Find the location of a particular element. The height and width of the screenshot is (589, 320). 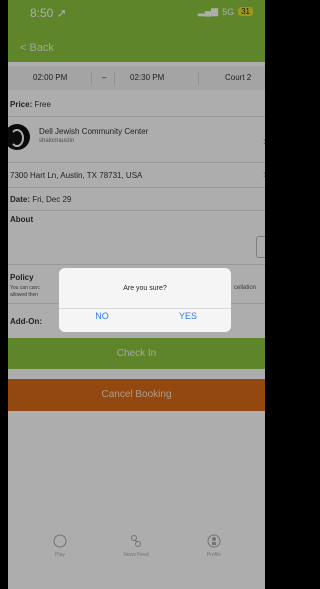

yes-button: YES is located at coordinates (188, 316).